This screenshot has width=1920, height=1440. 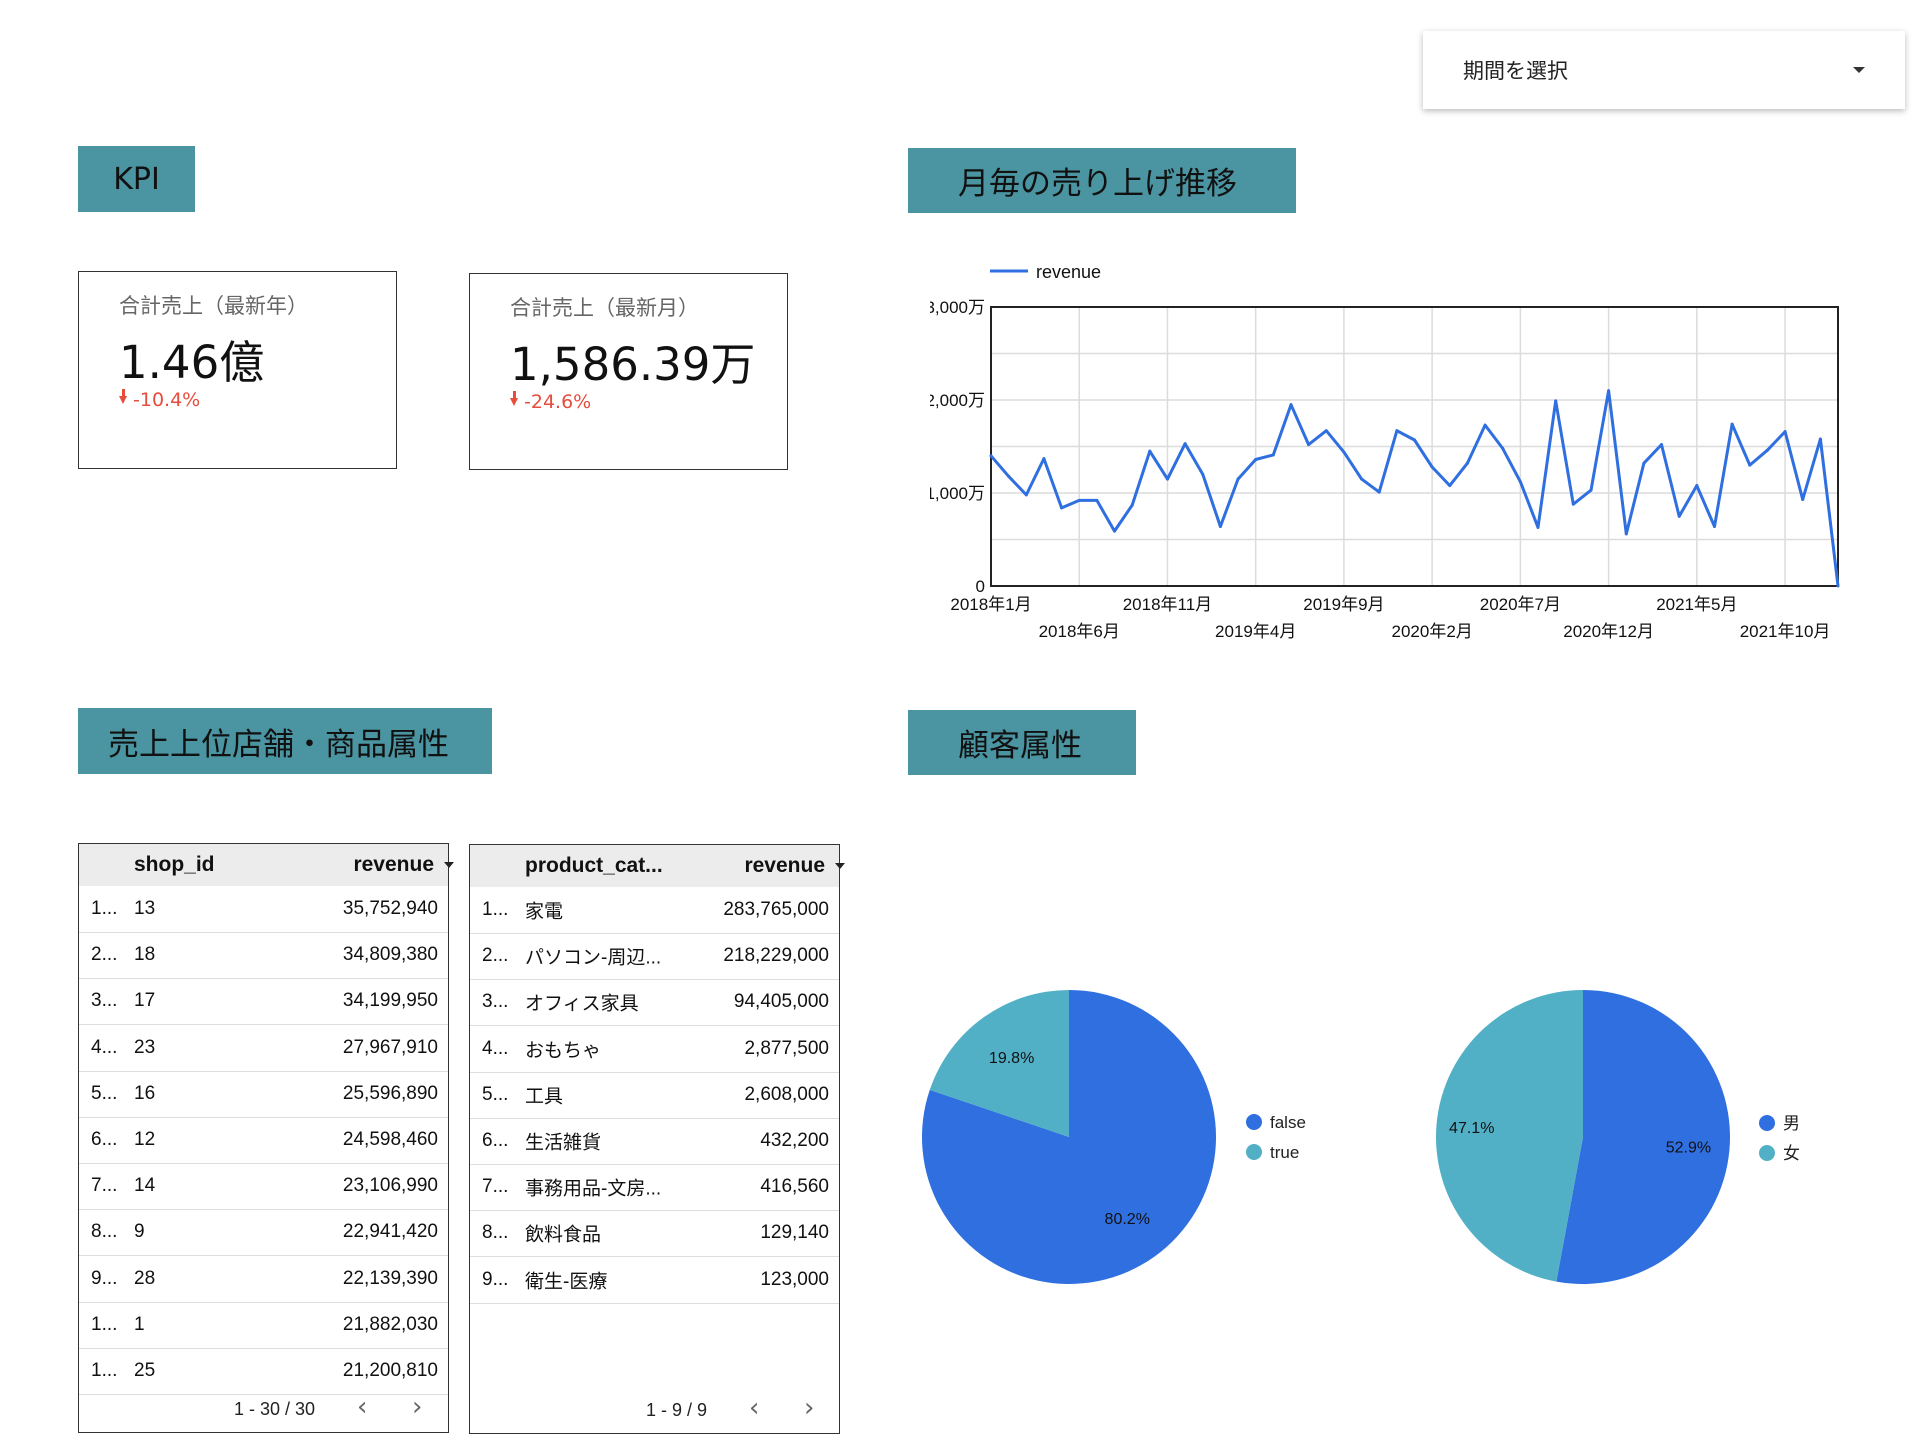 I want to click on table-row: 7... 事務用品-文房... 416,560, so click(x=654, y=1188).